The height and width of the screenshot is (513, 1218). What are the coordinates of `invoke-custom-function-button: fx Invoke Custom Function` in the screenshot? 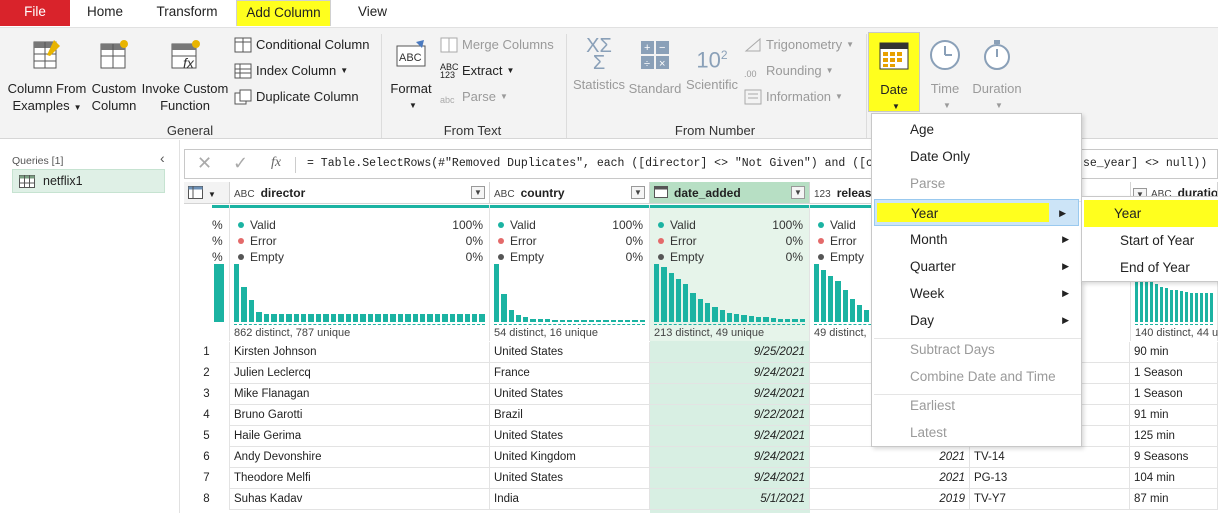 It's located at (185, 76).